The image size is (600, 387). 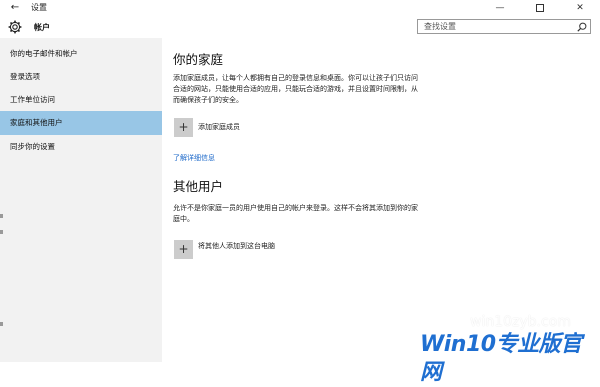 What do you see at coordinates (504, 26) in the screenshot?
I see `search-input: 查找设置` at bounding box center [504, 26].